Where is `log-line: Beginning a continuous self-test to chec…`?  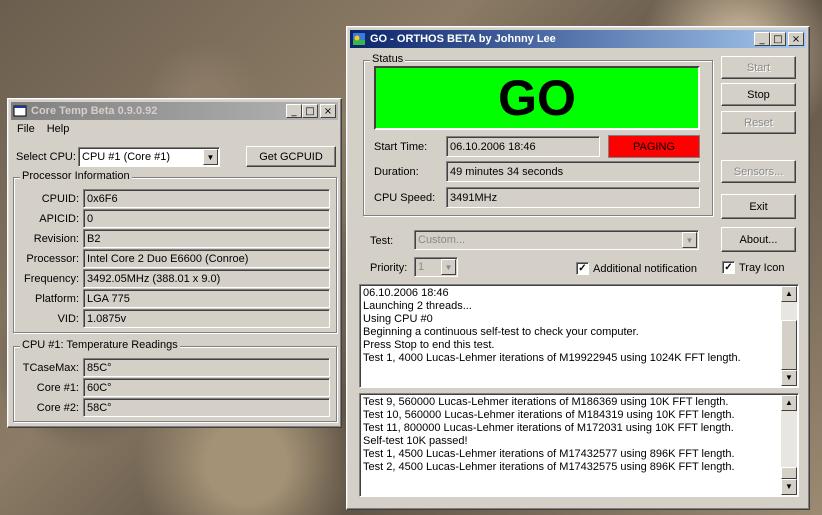 log-line: Beginning a continuous self-test to chec… is located at coordinates (501, 332).